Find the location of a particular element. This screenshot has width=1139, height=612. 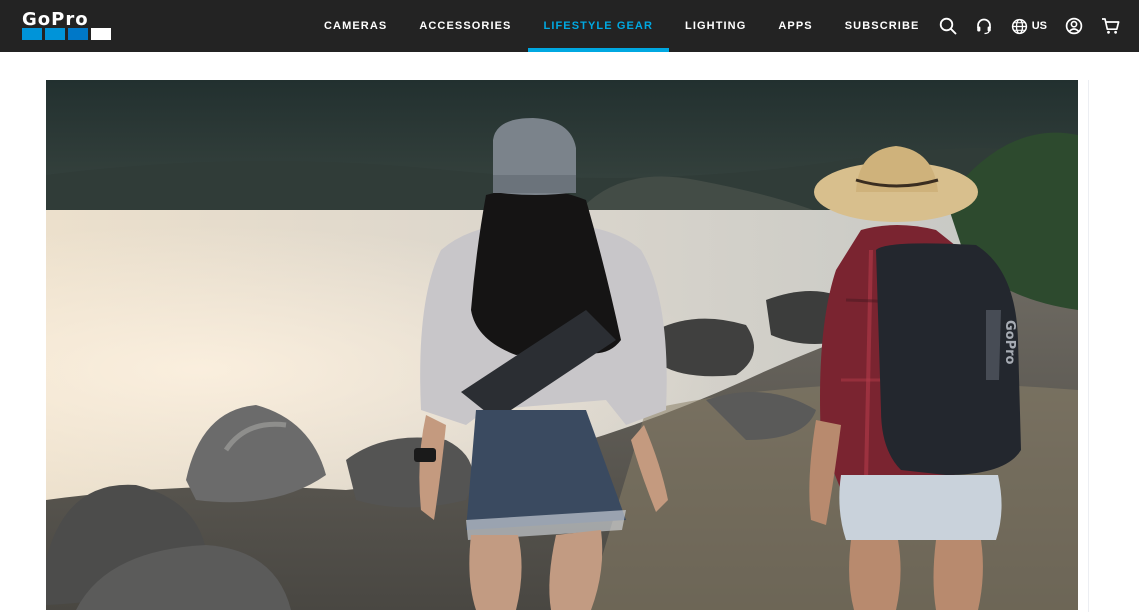

gopro-logo: GoPro is located at coordinates (67, 25).